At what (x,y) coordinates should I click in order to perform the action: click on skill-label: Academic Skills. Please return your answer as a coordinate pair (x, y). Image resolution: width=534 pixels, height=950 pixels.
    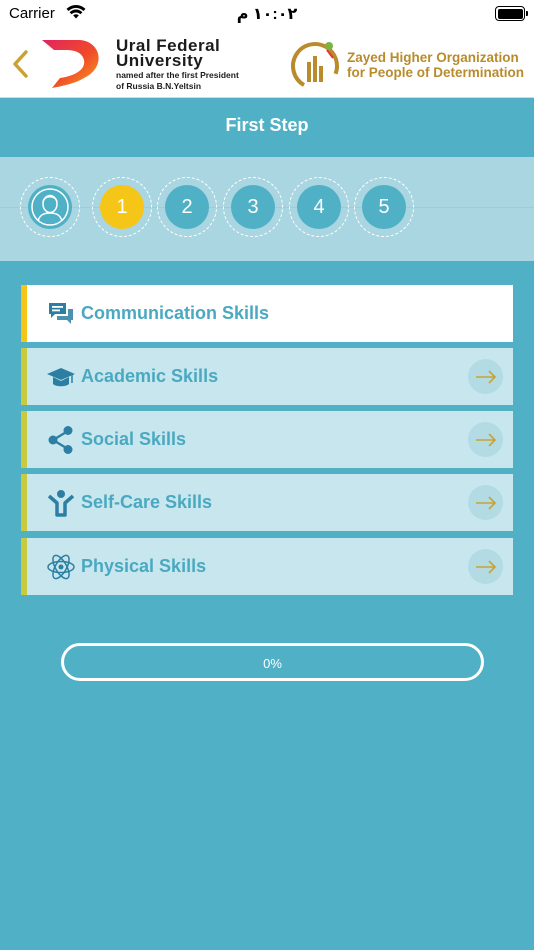
    Looking at the image, I should click on (150, 376).